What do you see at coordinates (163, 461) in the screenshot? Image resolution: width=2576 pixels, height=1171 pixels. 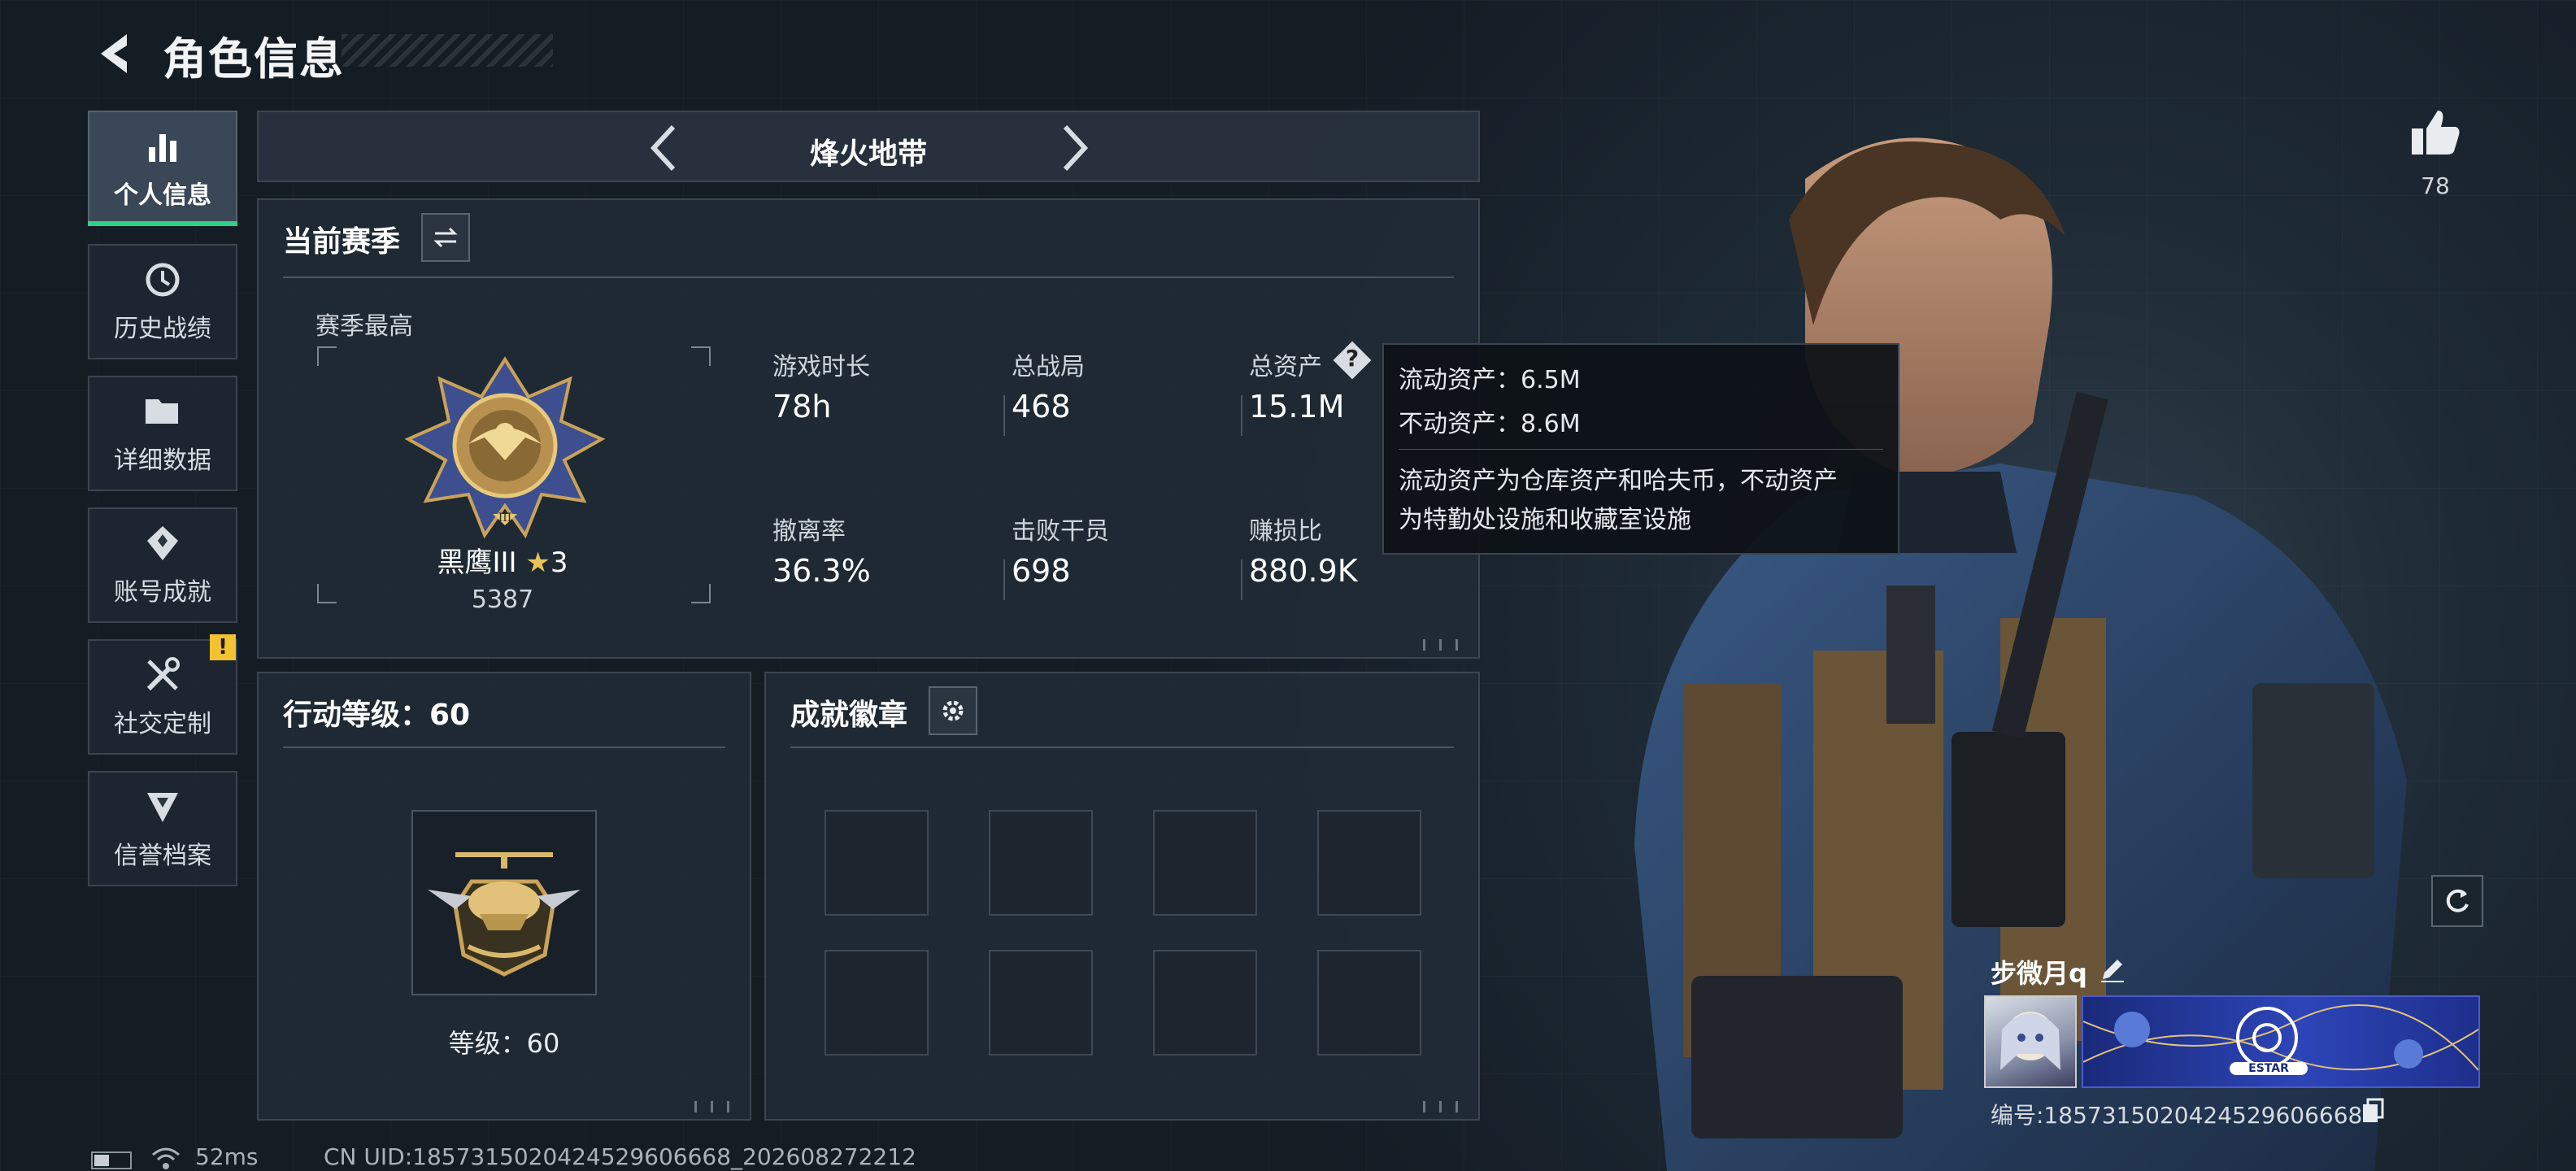 I see `sidebar-item-label: 详细数据` at bounding box center [163, 461].